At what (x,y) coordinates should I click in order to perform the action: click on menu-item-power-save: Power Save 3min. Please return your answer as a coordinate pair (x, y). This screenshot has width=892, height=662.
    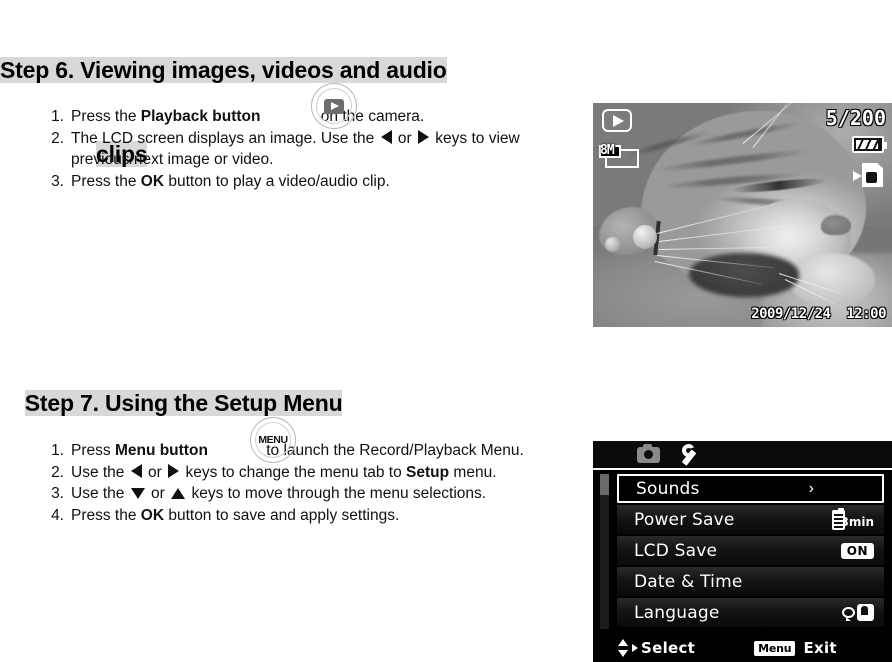
    Looking at the image, I should click on (750, 519).